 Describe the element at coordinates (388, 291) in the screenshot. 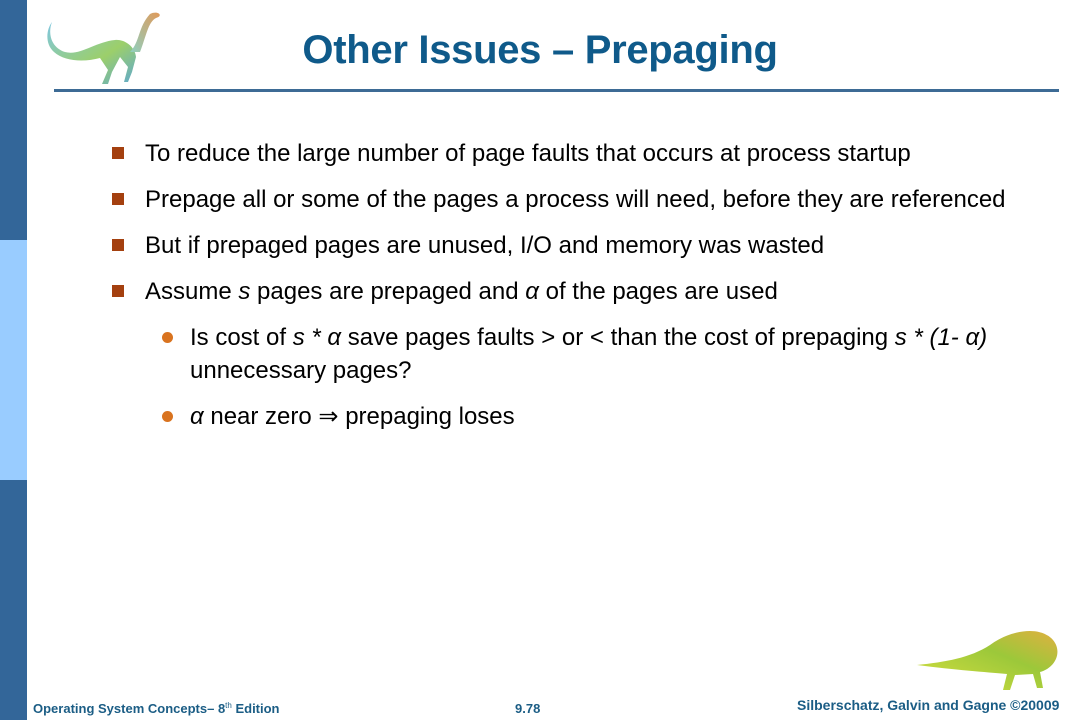

I see `bullet-text-part: pages are prepaged and` at that location.